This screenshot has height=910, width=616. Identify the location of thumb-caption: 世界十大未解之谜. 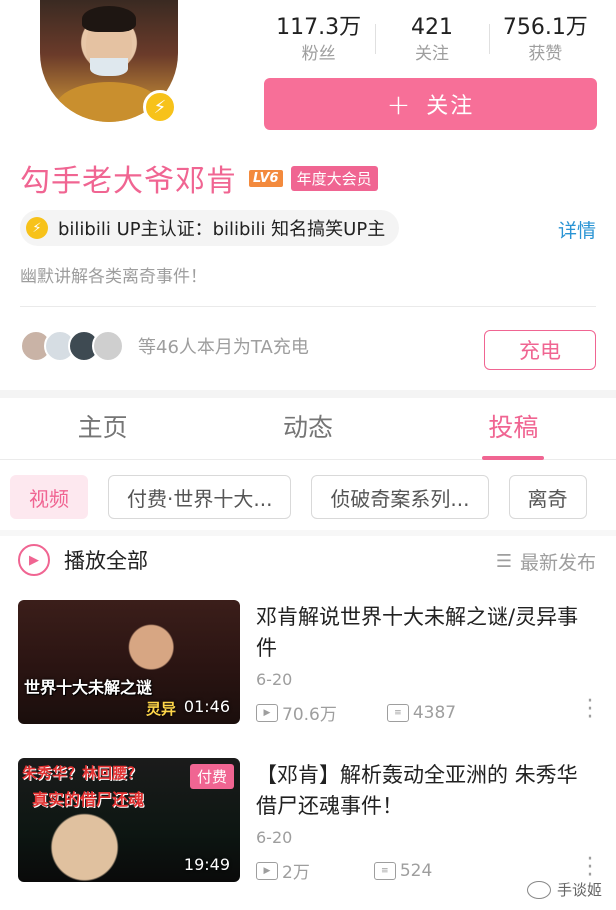
(88, 687).